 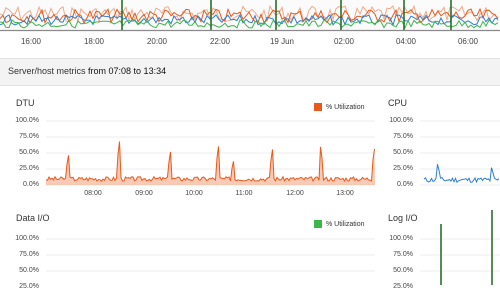 I want to click on dtu-y-tick-label: 25.0%, so click(x=29, y=168).